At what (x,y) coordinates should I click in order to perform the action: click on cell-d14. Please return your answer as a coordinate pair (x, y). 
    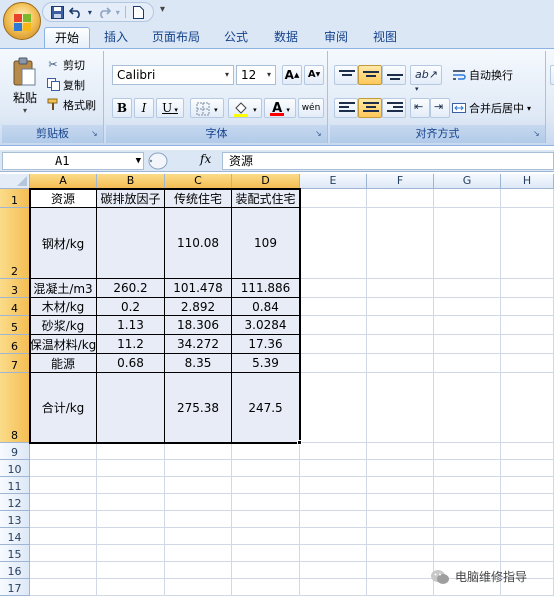
    Looking at the image, I should click on (266, 536).